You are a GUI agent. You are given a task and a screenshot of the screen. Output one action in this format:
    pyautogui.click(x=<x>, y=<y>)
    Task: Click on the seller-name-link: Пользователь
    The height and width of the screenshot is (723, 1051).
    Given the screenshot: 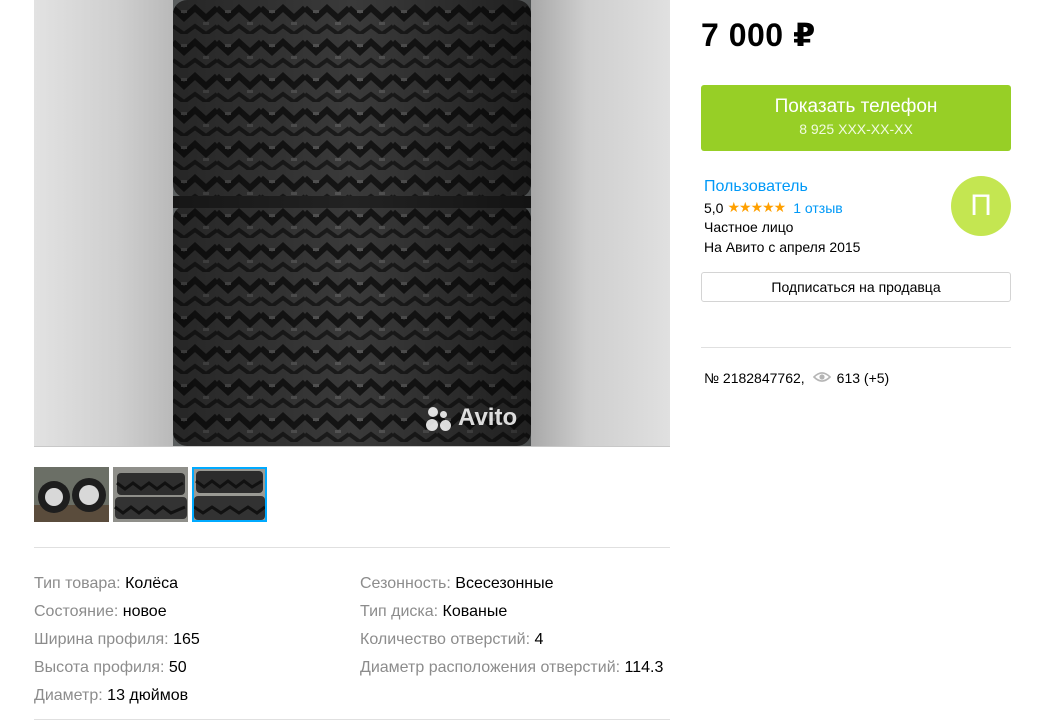 What is the action you would take?
    pyautogui.click(x=756, y=187)
    